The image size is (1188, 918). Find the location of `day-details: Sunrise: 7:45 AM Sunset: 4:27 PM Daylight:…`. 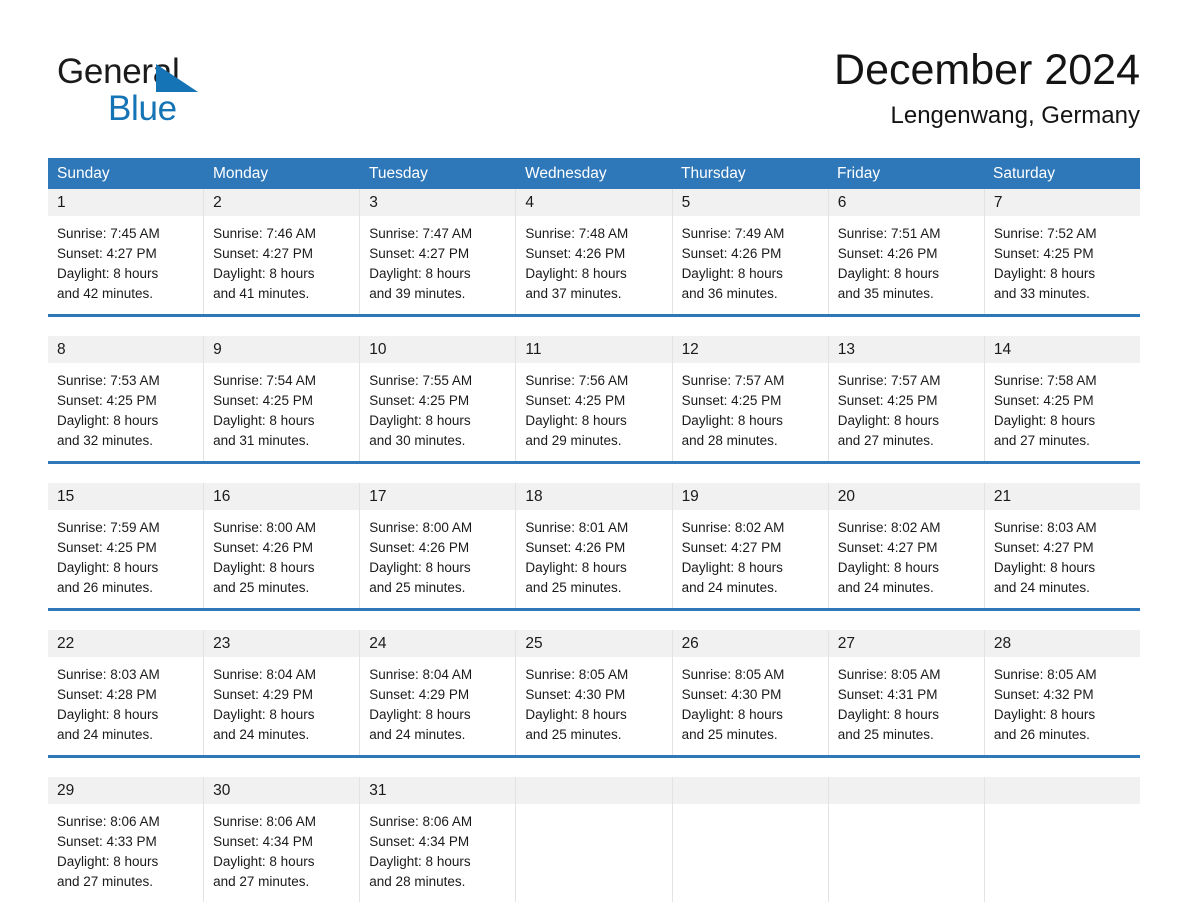

day-details: Sunrise: 7:45 AM Sunset: 4:27 PM Daylight:… is located at coordinates (125, 265).